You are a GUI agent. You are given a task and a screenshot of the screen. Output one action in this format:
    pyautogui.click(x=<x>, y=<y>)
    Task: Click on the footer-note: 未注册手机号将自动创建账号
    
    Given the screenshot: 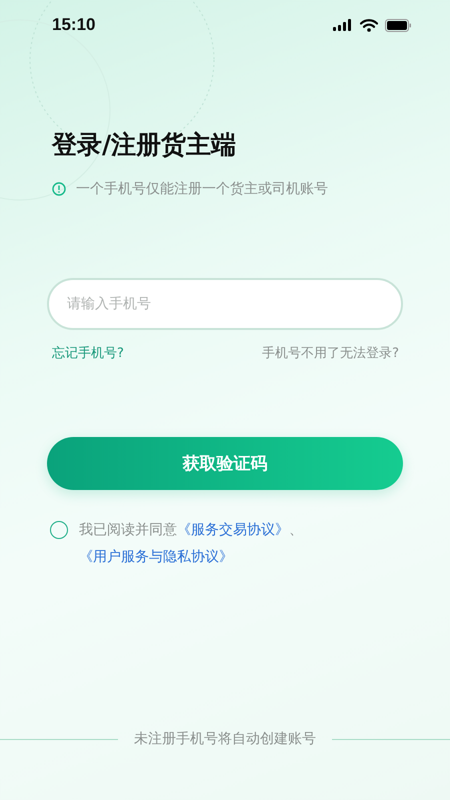 What is the action you would take?
    pyautogui.click(x=225, y=739)
    